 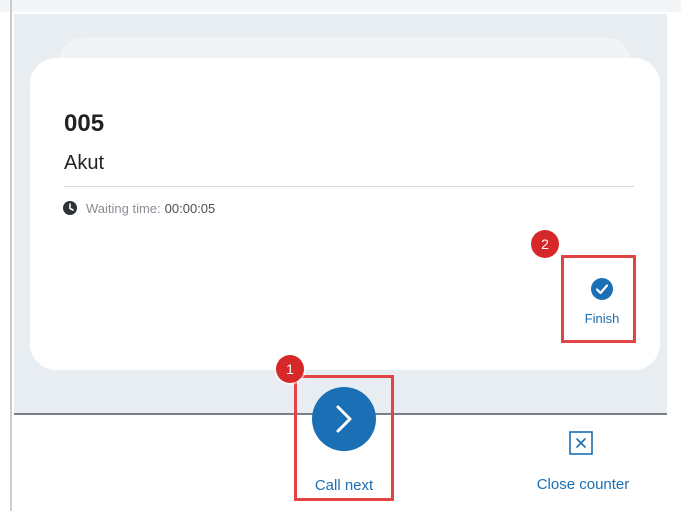 What do you see at coordinates (344, 438) in the screenshot?
I see `highlight-call-next` at bounding box center [344, 438].